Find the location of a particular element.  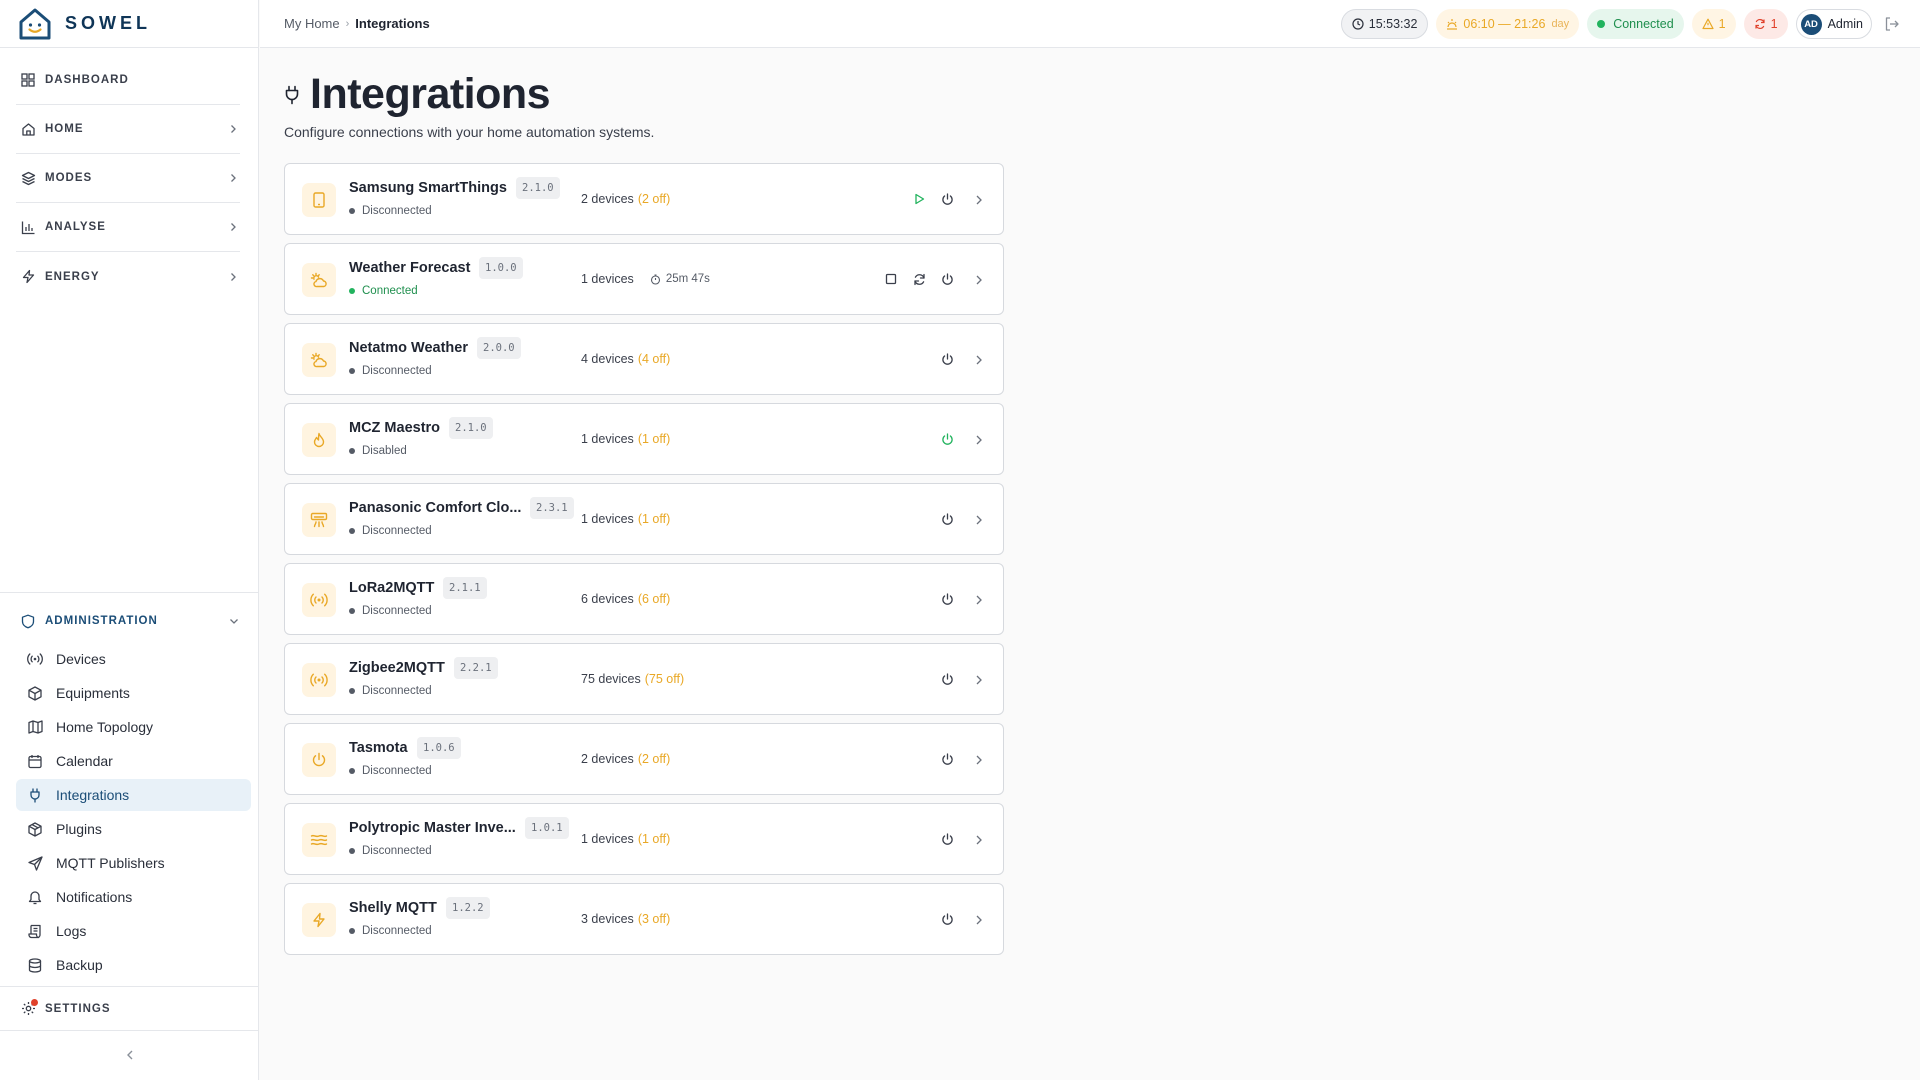

sun-times-tag: day is located at coordinates (1560, 24).